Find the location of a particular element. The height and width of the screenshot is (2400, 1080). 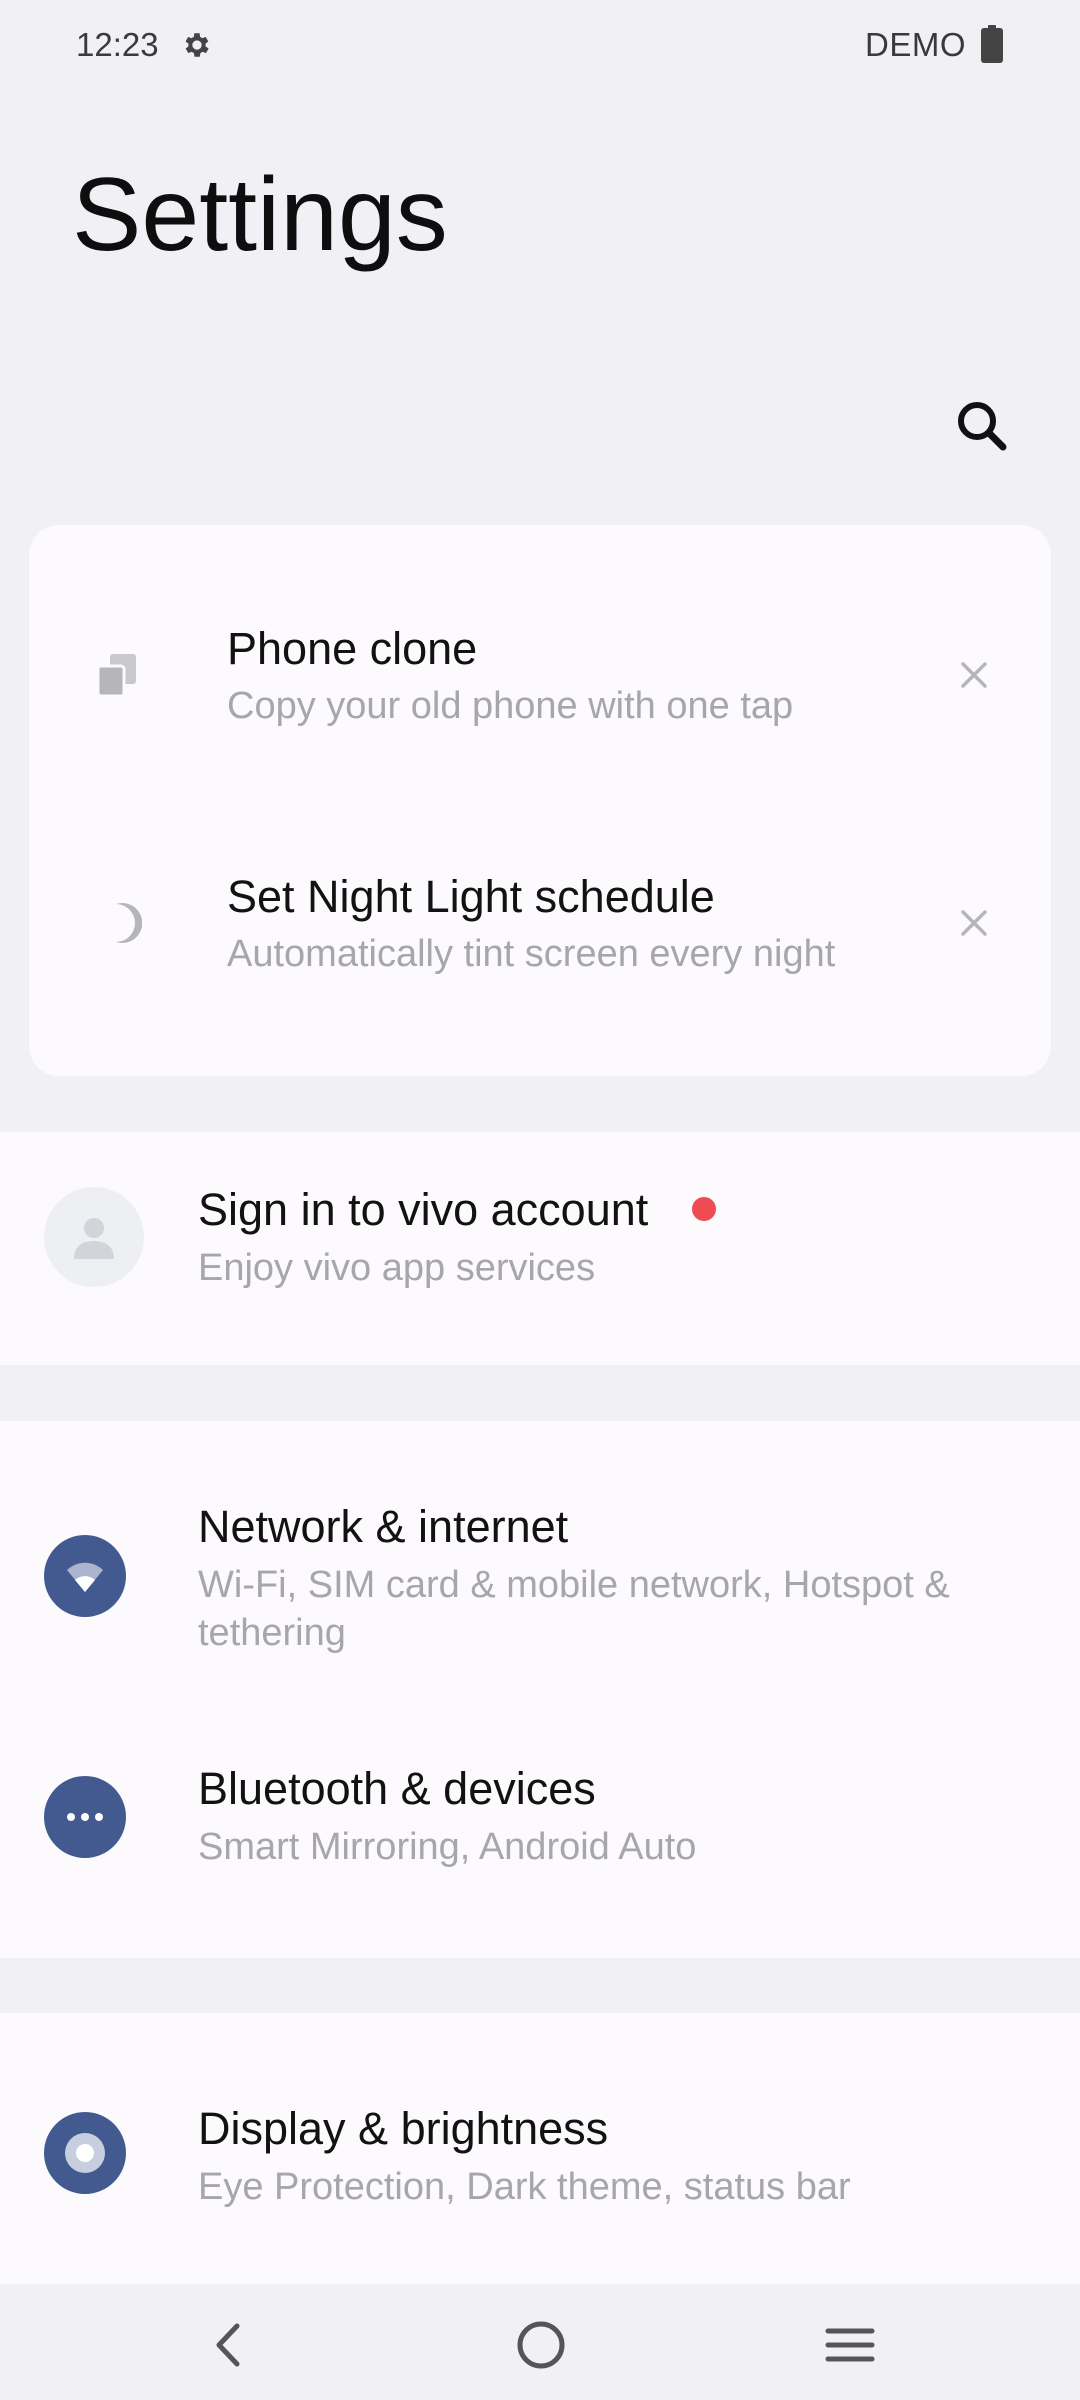

avatar-icon is located at coordinates (94, 1237).